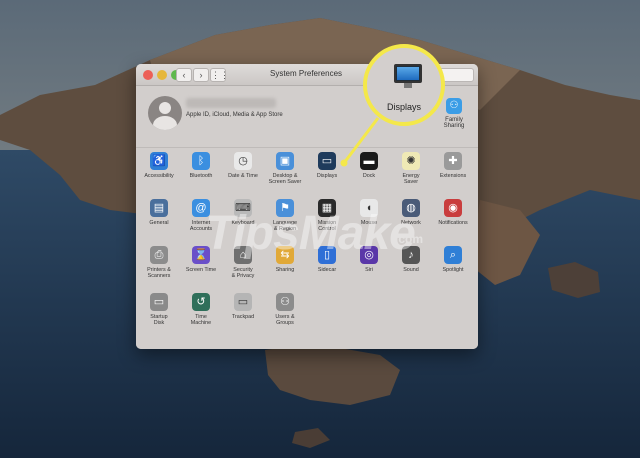  Describe the element at coordinates (453, 161) in the screenshot. I see `puzzle-icon: ✚` at that location.